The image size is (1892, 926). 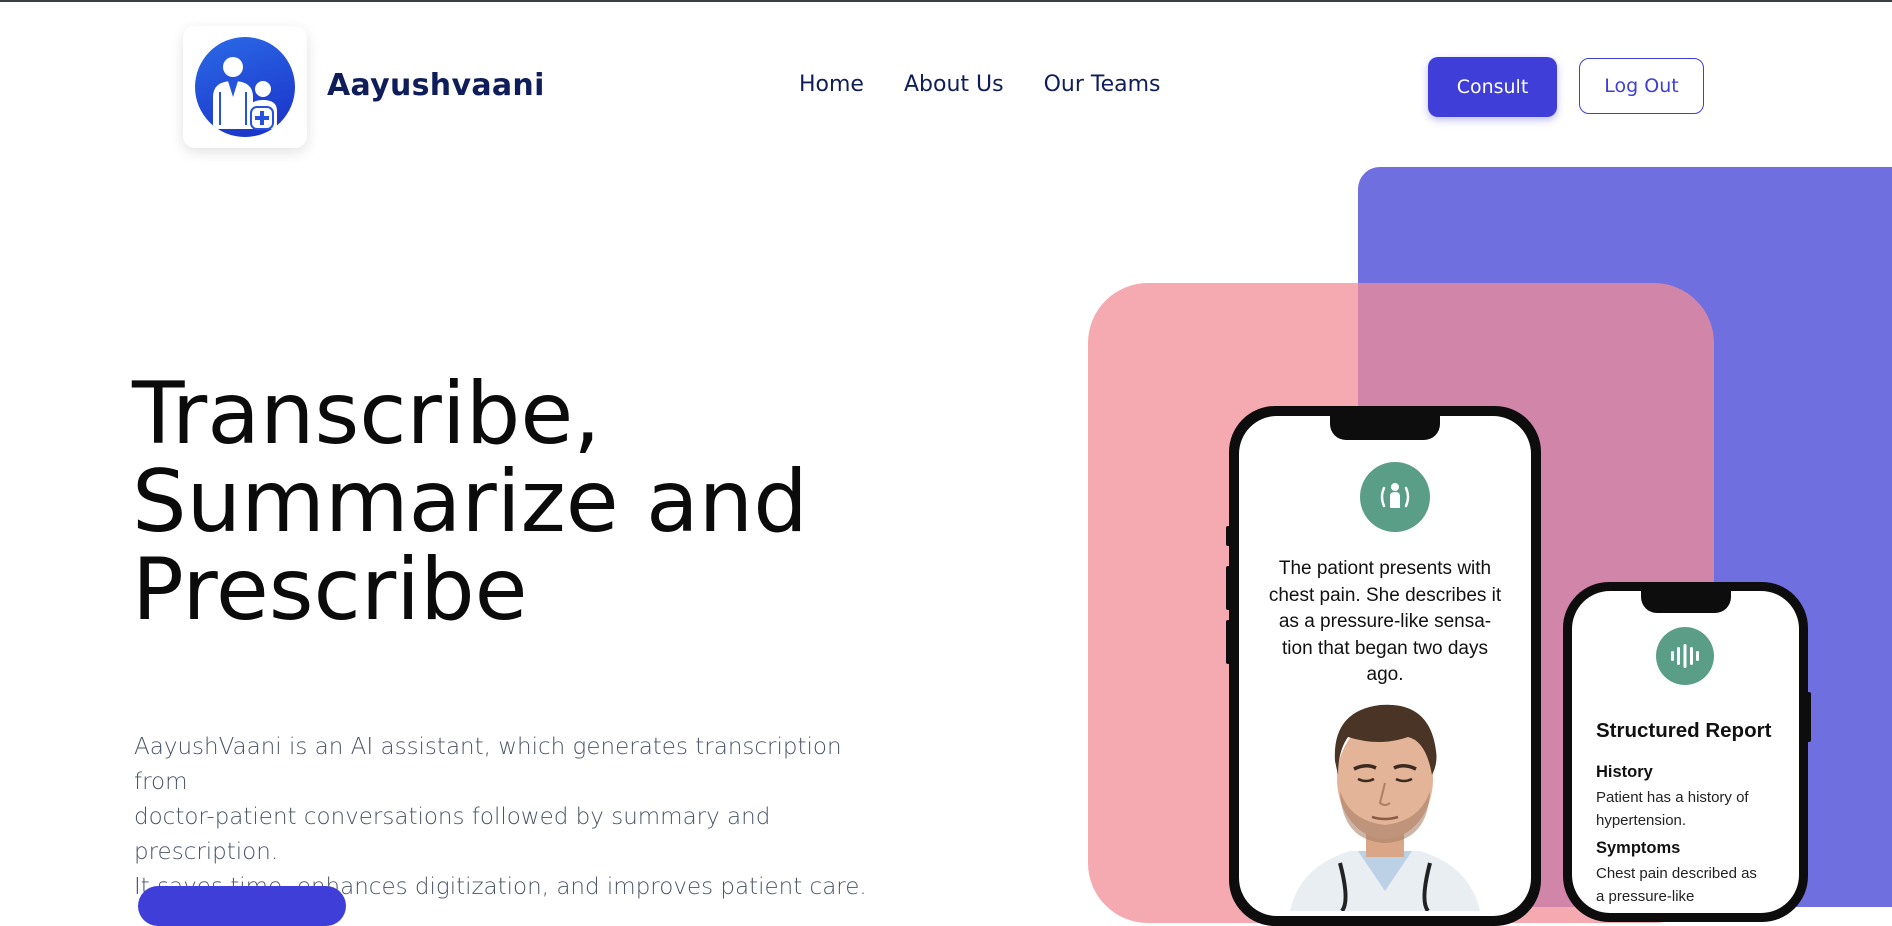 I want to click on person-waves-icon, so click(x=1395, y=497).